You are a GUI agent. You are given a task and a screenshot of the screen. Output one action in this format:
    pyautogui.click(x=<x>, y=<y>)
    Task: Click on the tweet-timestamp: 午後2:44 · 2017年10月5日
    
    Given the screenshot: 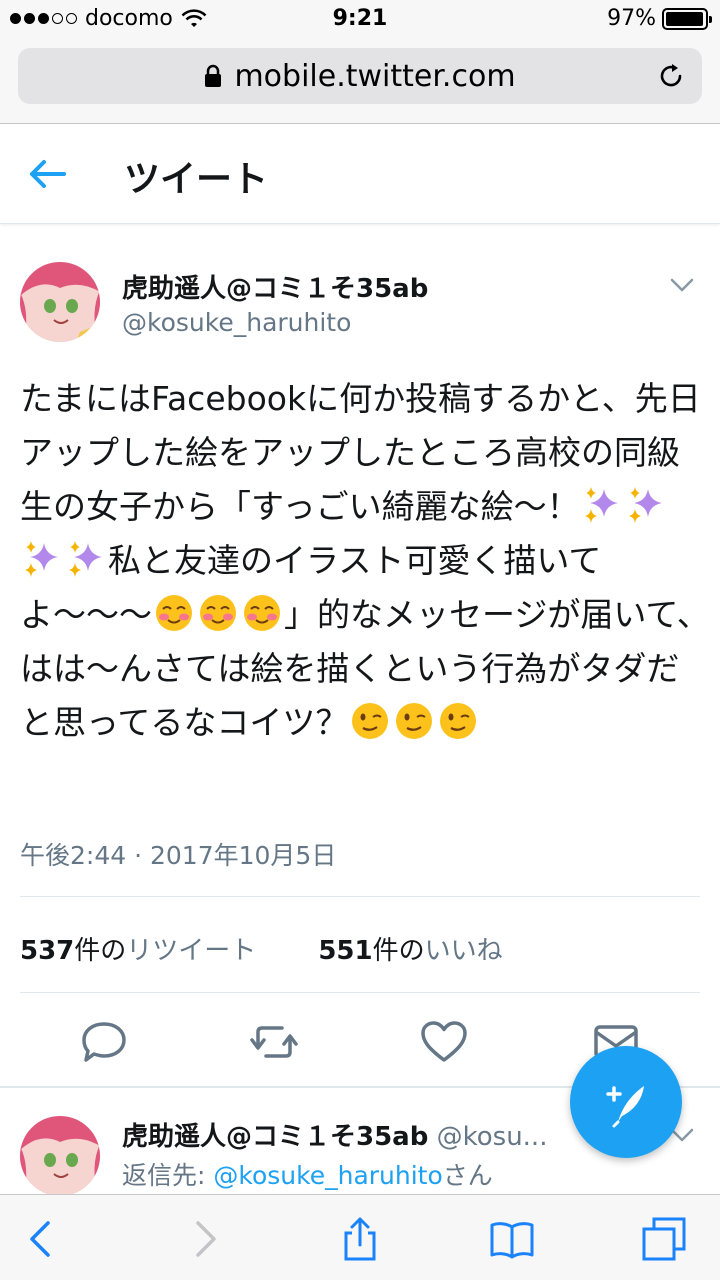 What is the action you would take?
    pyautogui.click(x=178, y=854)
    